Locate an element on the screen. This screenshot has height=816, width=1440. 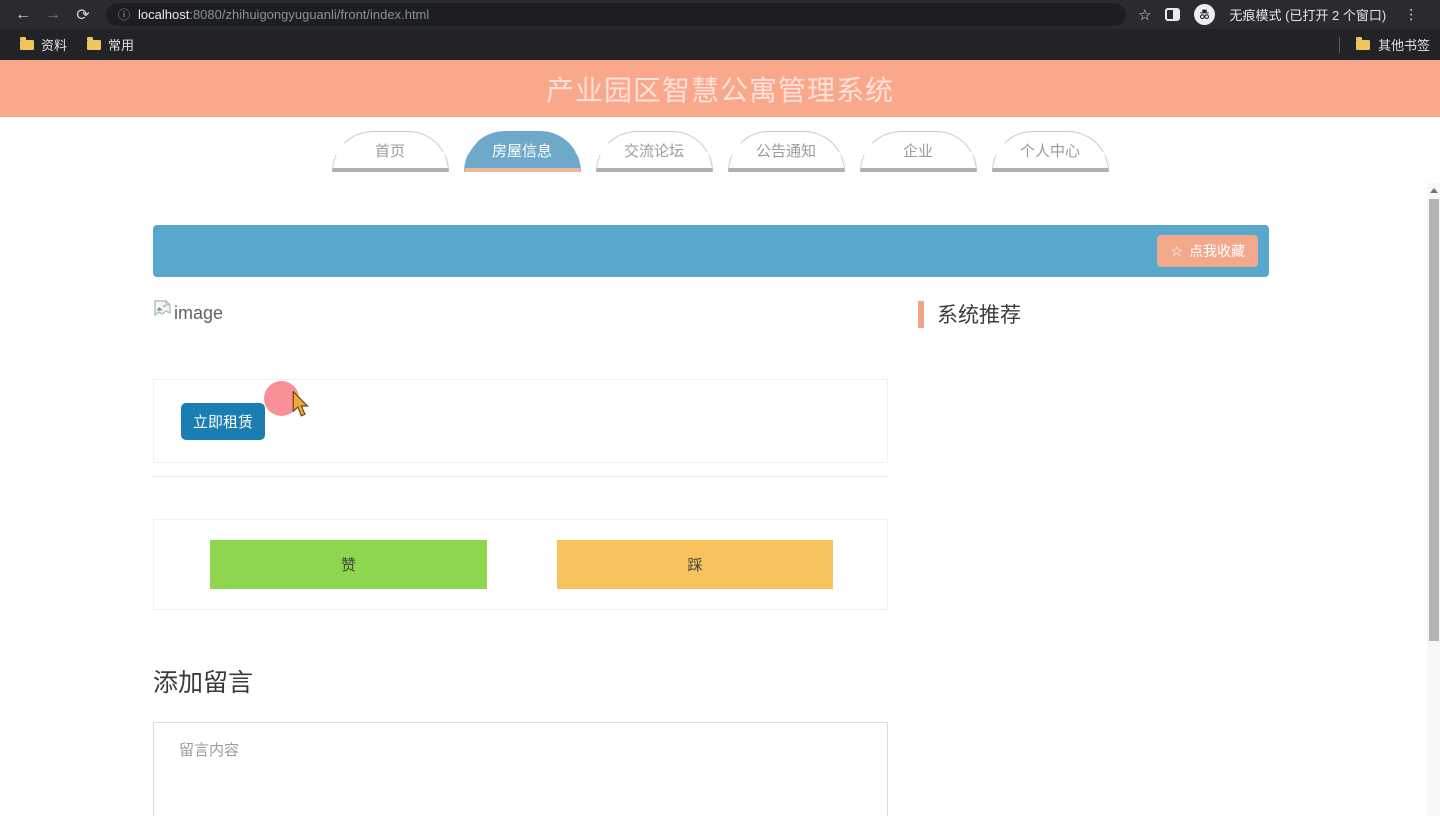
message-content-input is located at coordinates (520, 769).